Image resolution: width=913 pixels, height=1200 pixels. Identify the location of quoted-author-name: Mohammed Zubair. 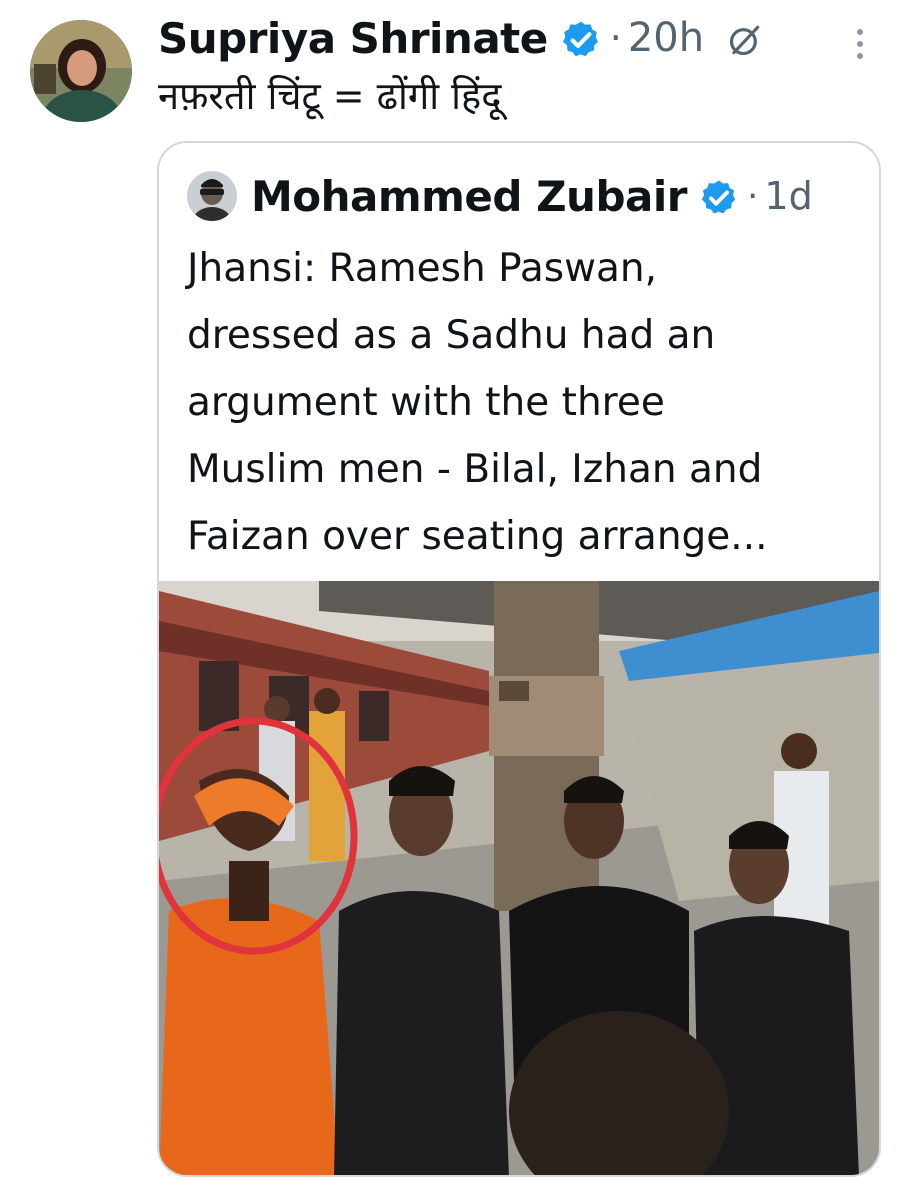
(469, 196).